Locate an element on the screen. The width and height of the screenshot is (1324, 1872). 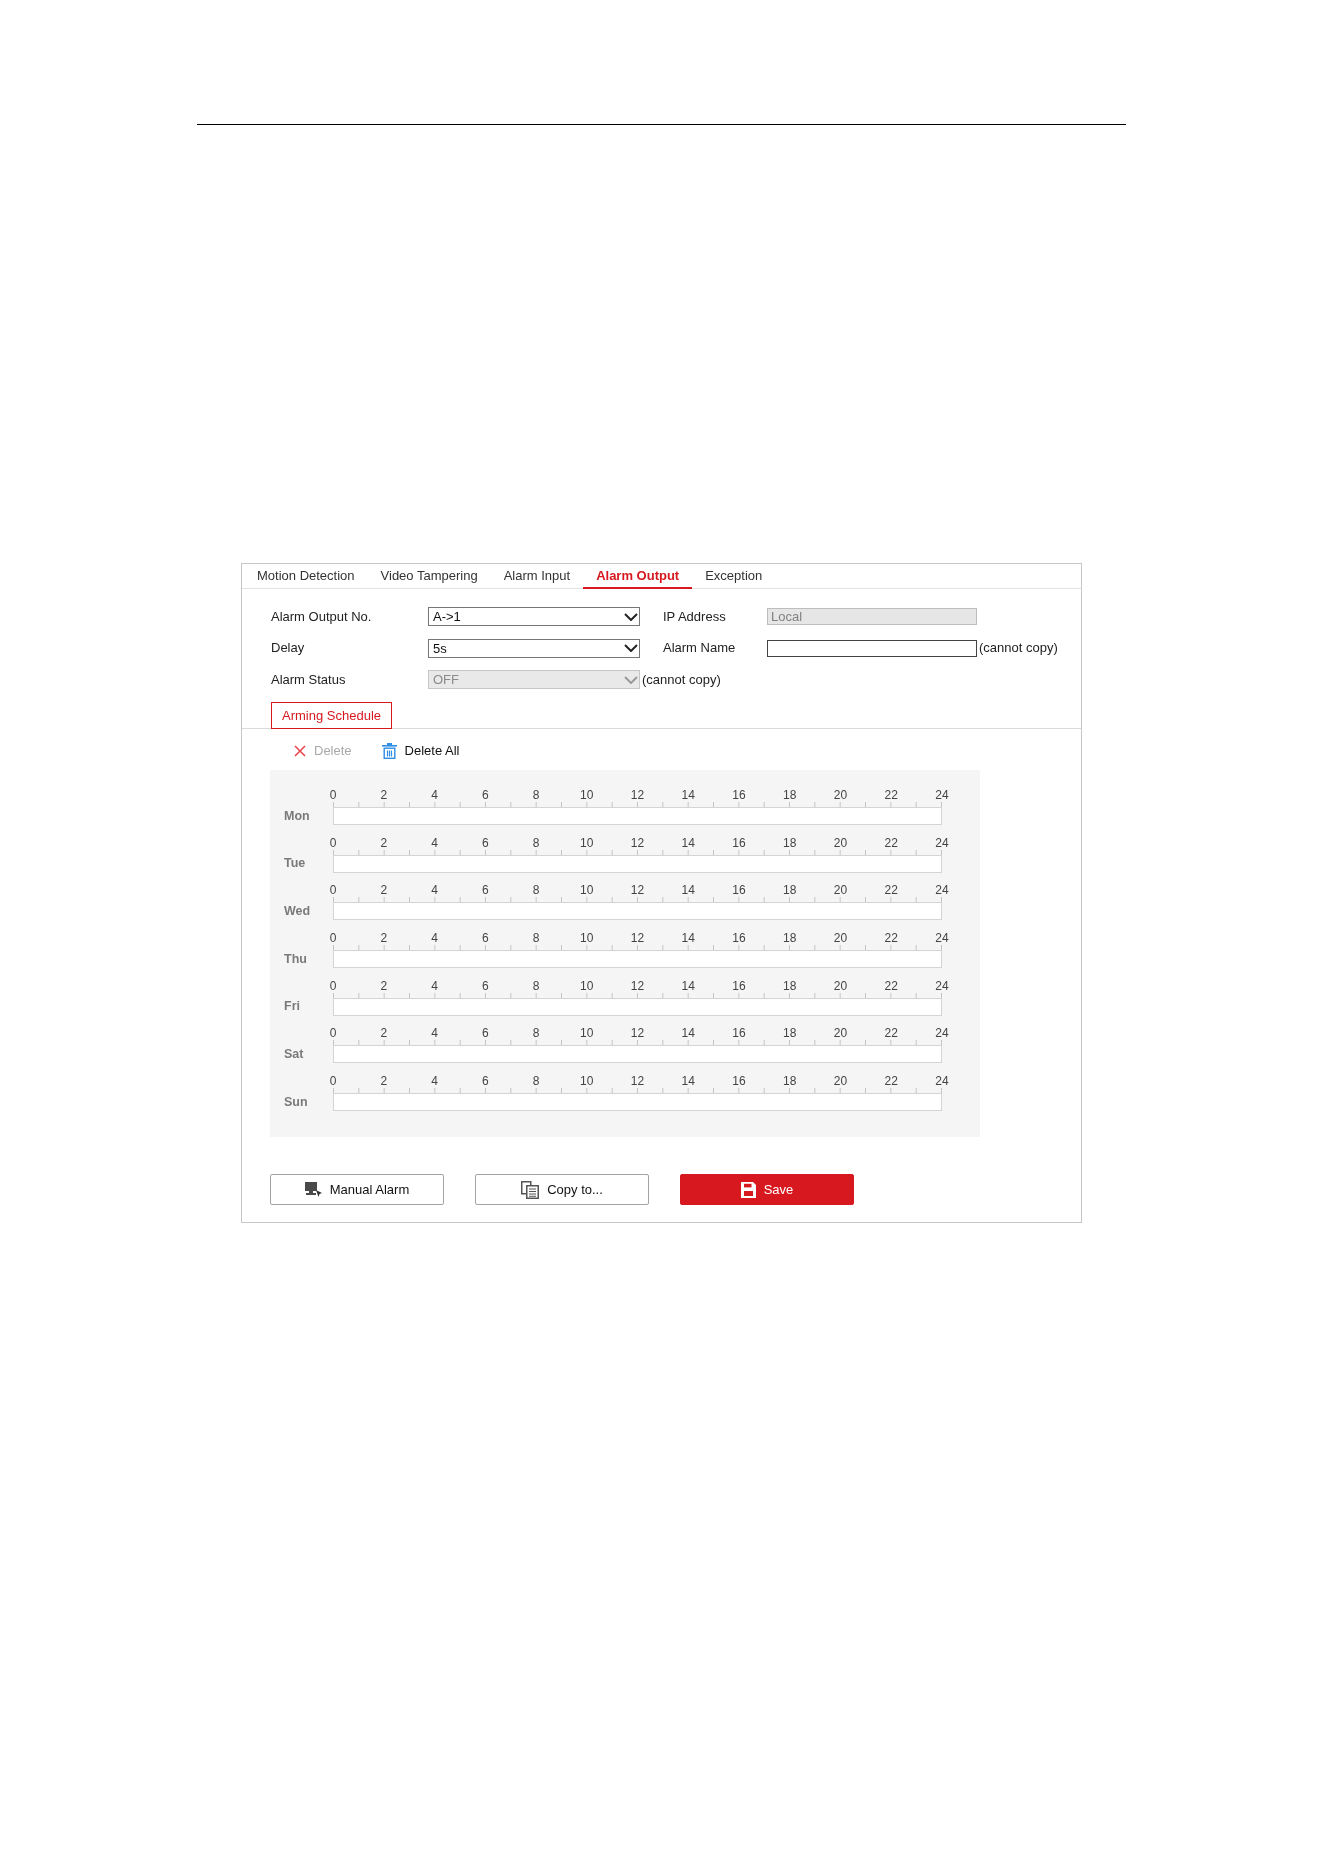
subtab: Arming Schedule is located at coordinates (331, 715).